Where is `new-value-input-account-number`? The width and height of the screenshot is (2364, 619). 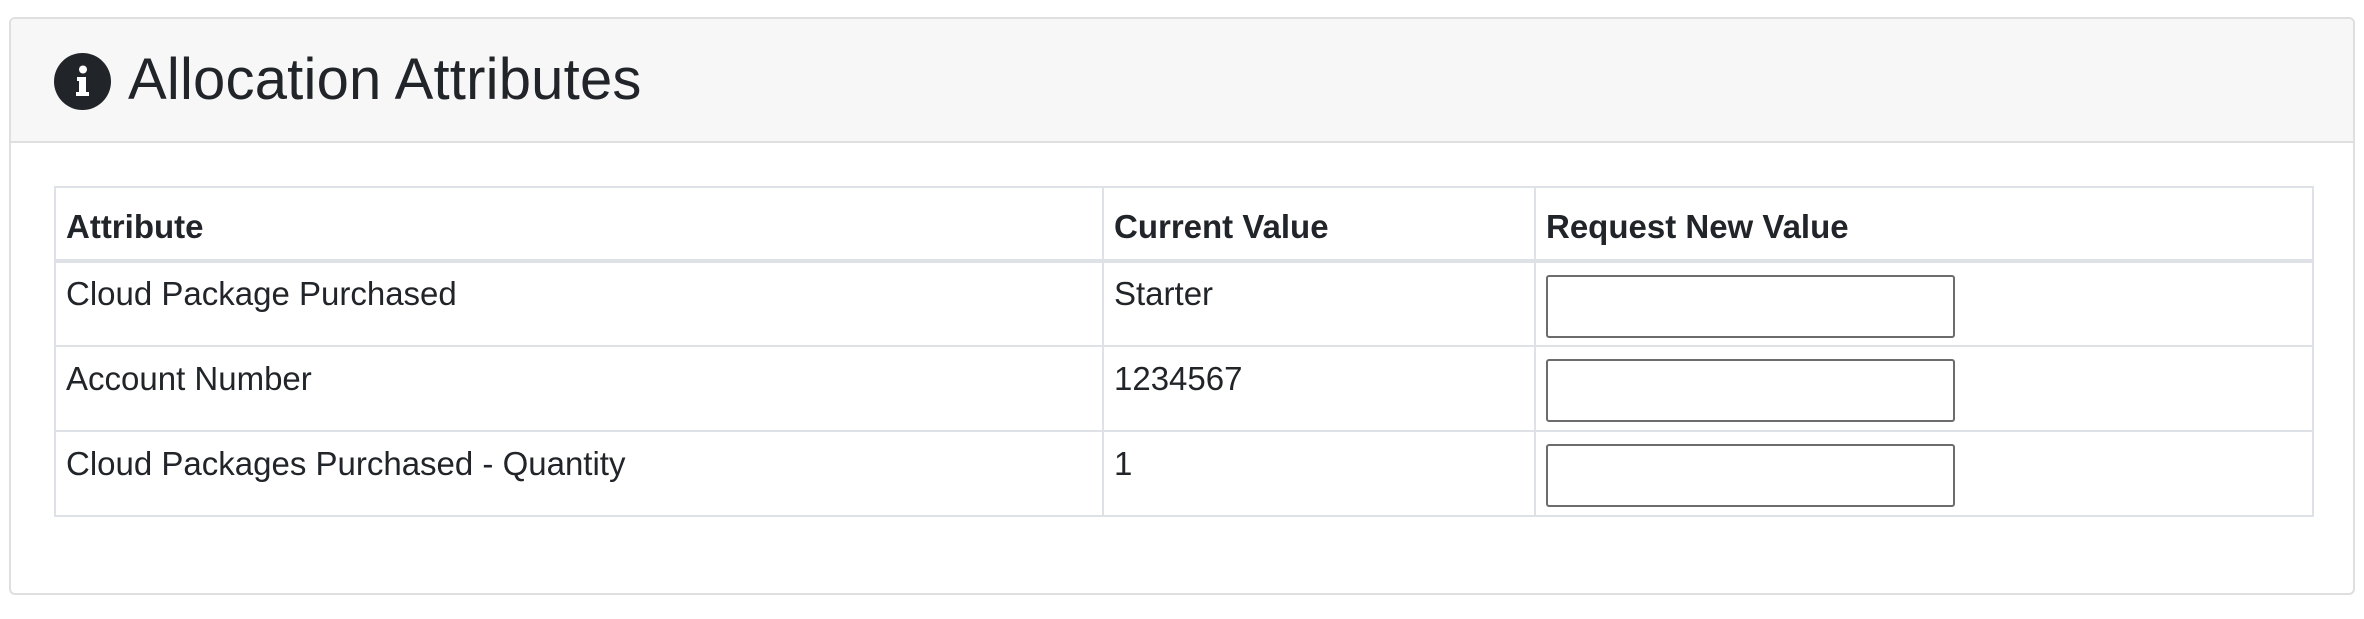 new-value-input-account-number is located at coordinates (1750, 390).